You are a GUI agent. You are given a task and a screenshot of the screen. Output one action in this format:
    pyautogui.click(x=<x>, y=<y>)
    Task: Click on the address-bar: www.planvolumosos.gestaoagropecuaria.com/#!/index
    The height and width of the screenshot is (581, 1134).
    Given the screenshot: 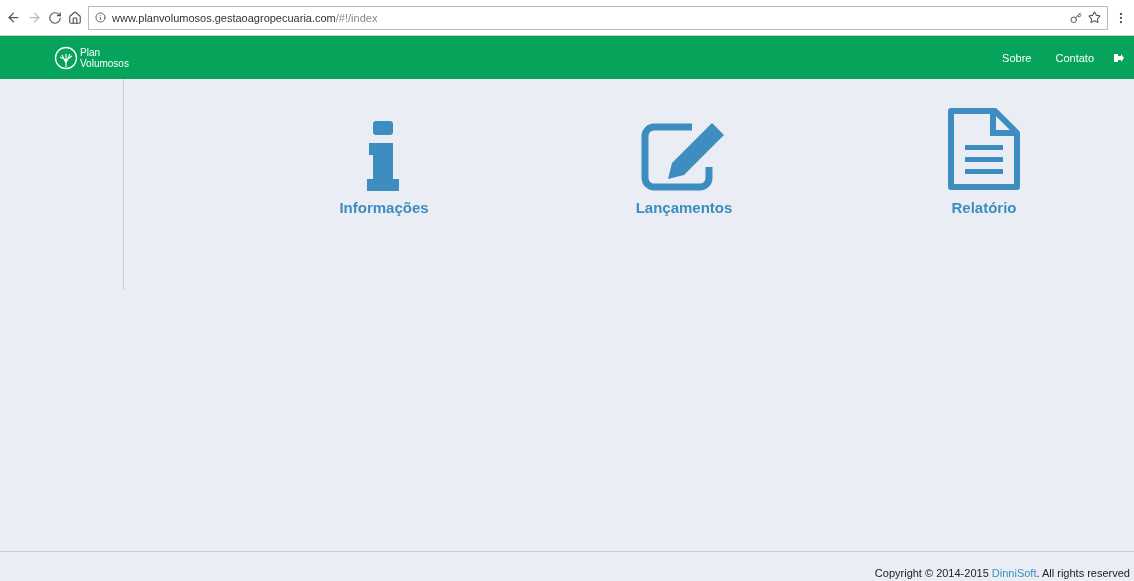 What is the action you would take?
    pyautogui.click(x=598, y=17)
    